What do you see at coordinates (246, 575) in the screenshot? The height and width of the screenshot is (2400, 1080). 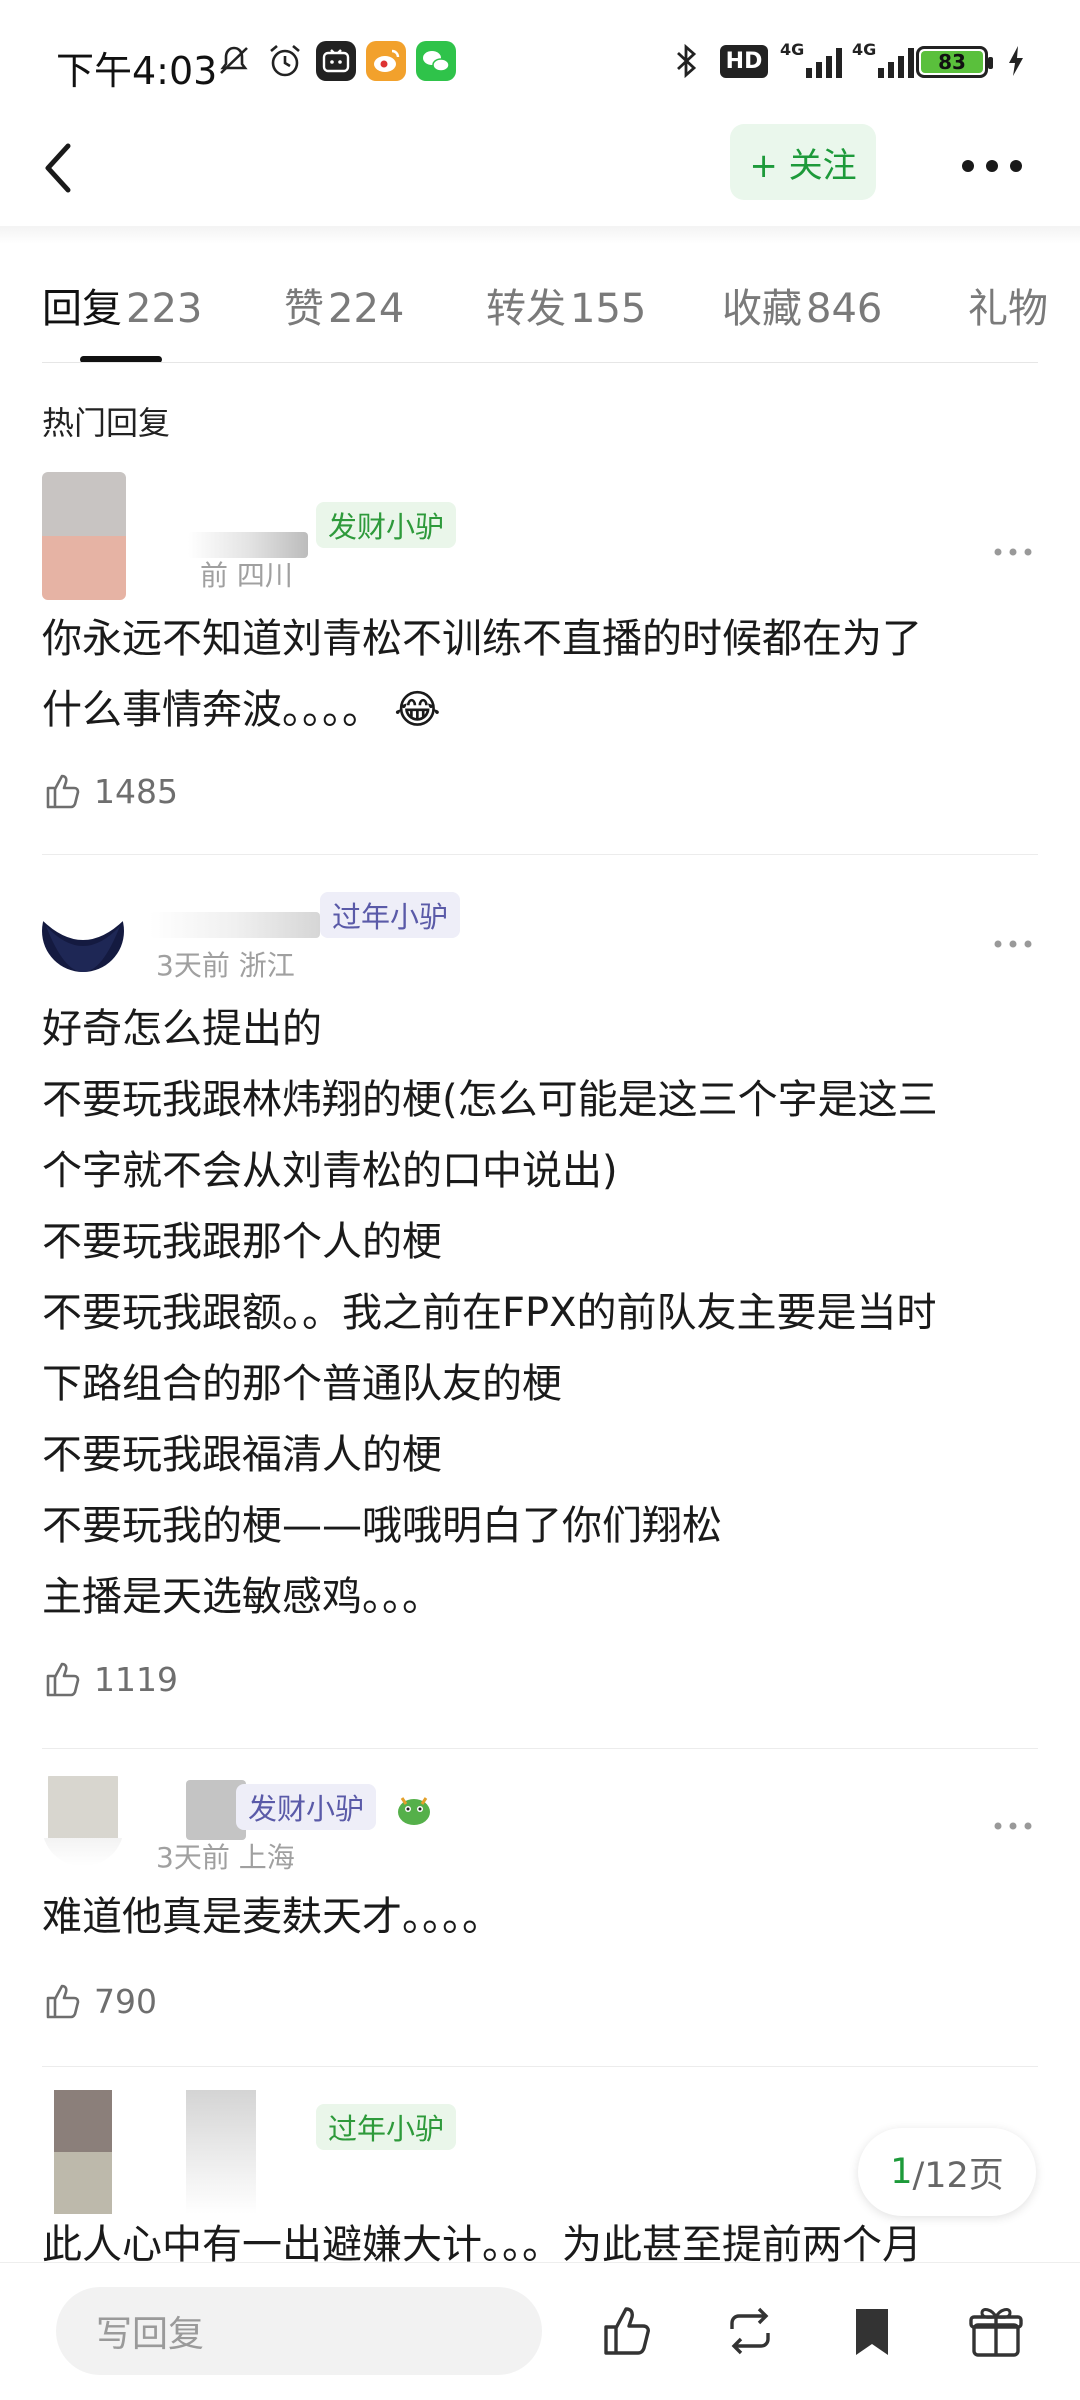 I see `comment-meta: 前 四川` at bounding box center [246, 575].